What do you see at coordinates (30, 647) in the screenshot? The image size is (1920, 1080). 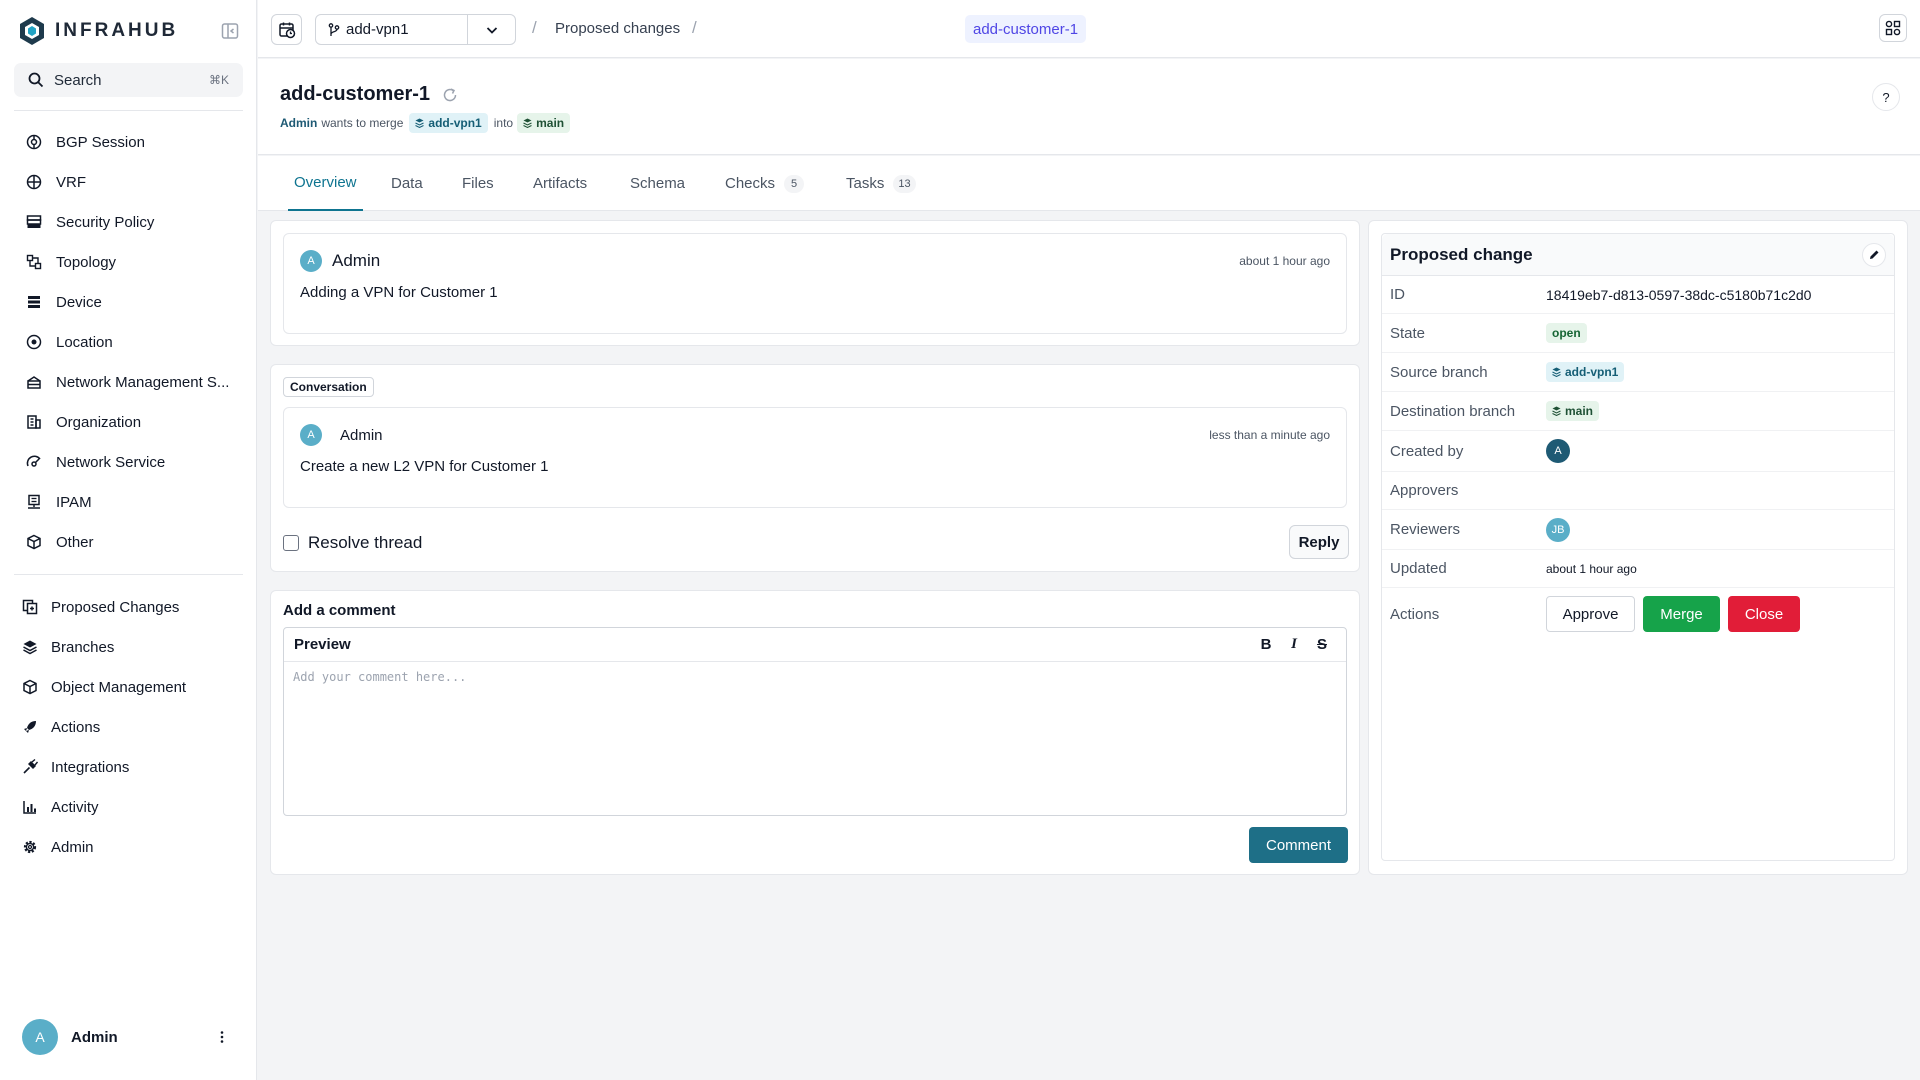 I see `branches-icon` at bounding box center [30, 647].